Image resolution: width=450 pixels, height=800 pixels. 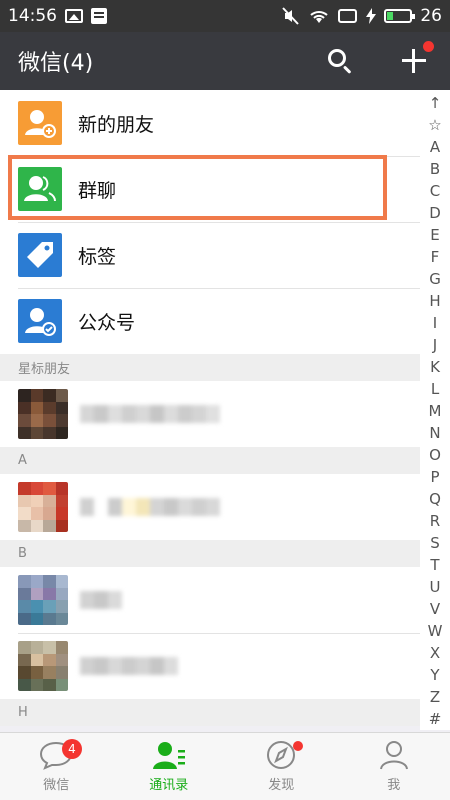 I want to click on index-letter: R, so click(x=435, y=521).